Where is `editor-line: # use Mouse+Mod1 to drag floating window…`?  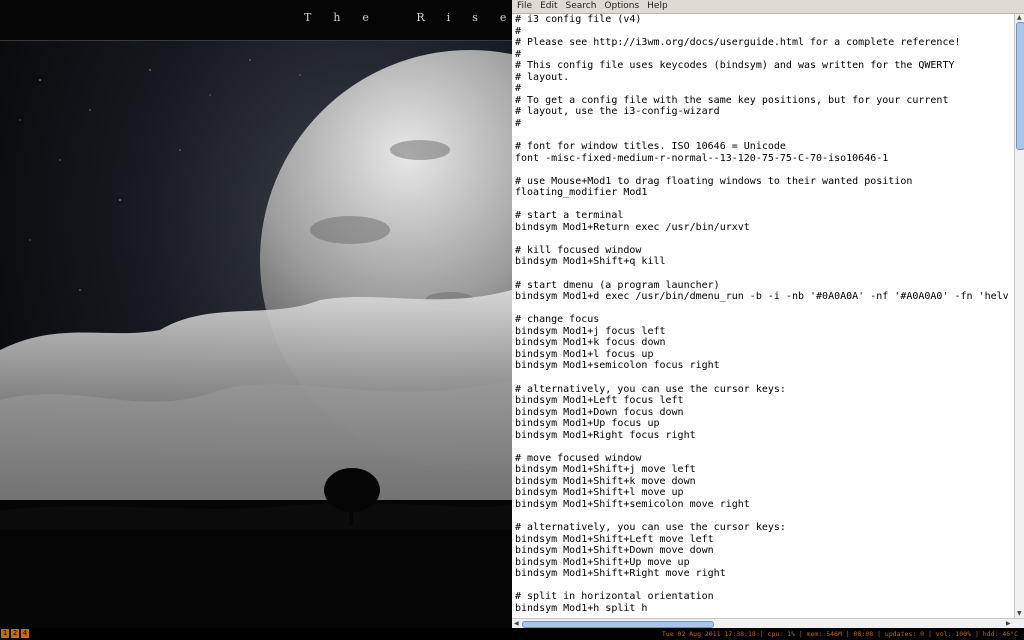 editor-line: # use Mouse+Mod1 to drag floating window… is located at coordinates (764, 182).